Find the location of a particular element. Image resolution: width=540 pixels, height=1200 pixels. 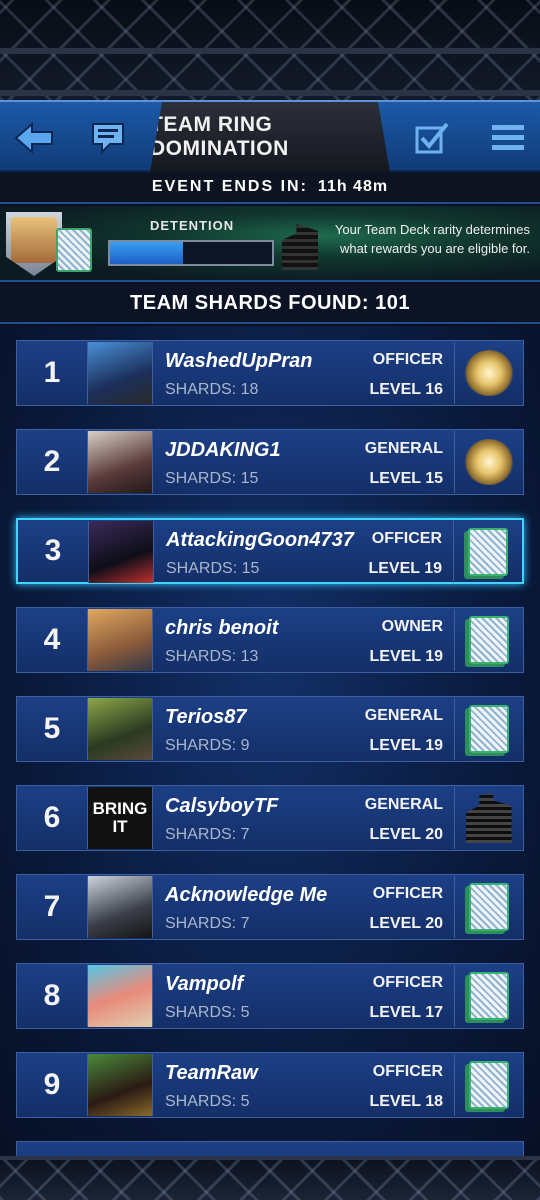

header-bar: TEAM RING DOMINATION is located at coordinates (270, 136).